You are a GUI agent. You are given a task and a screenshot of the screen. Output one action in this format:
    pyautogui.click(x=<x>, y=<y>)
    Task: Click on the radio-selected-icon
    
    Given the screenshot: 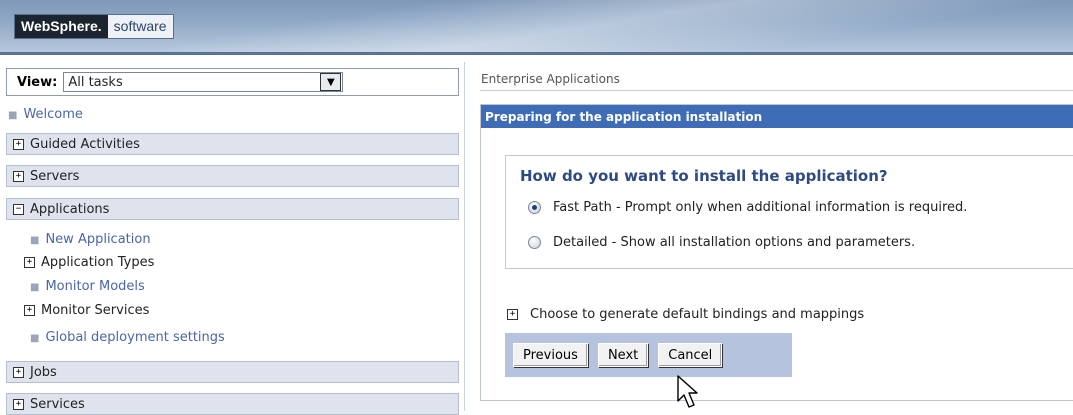 What is the action you would take?
    pyautogui.click(x=534, y=207)
    